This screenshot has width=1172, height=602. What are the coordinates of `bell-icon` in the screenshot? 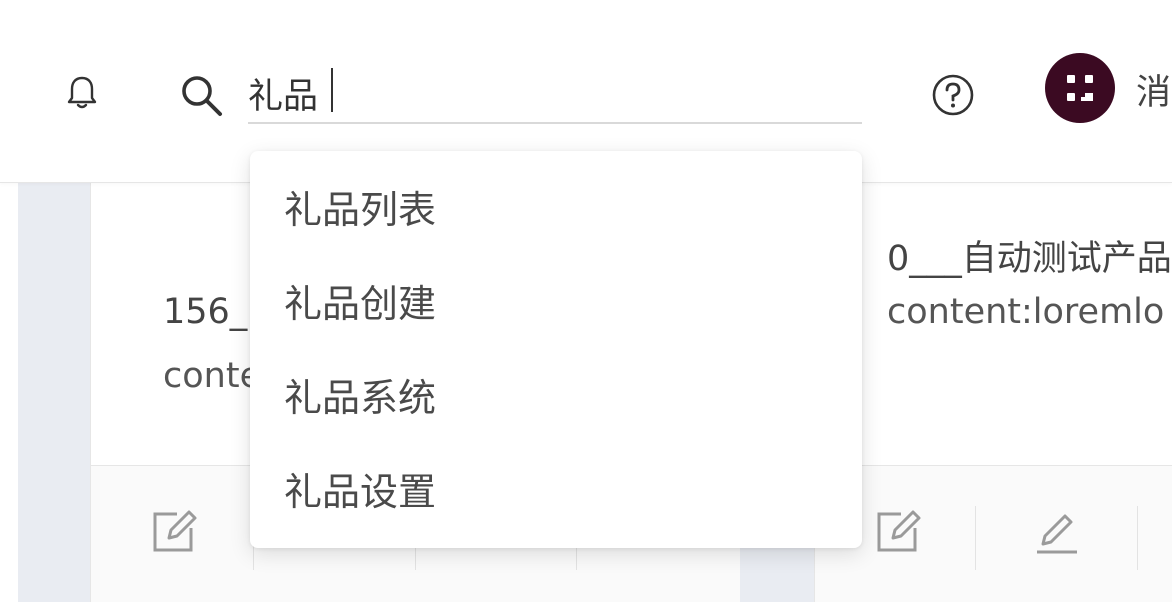 It's located at (82, 92).